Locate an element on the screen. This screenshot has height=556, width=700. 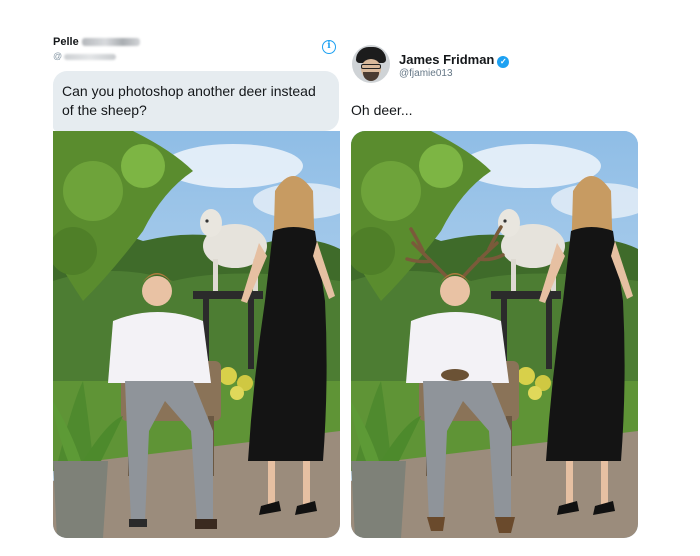
request-tweet-header: Pelle @ i is located at coordinates (196, 54).